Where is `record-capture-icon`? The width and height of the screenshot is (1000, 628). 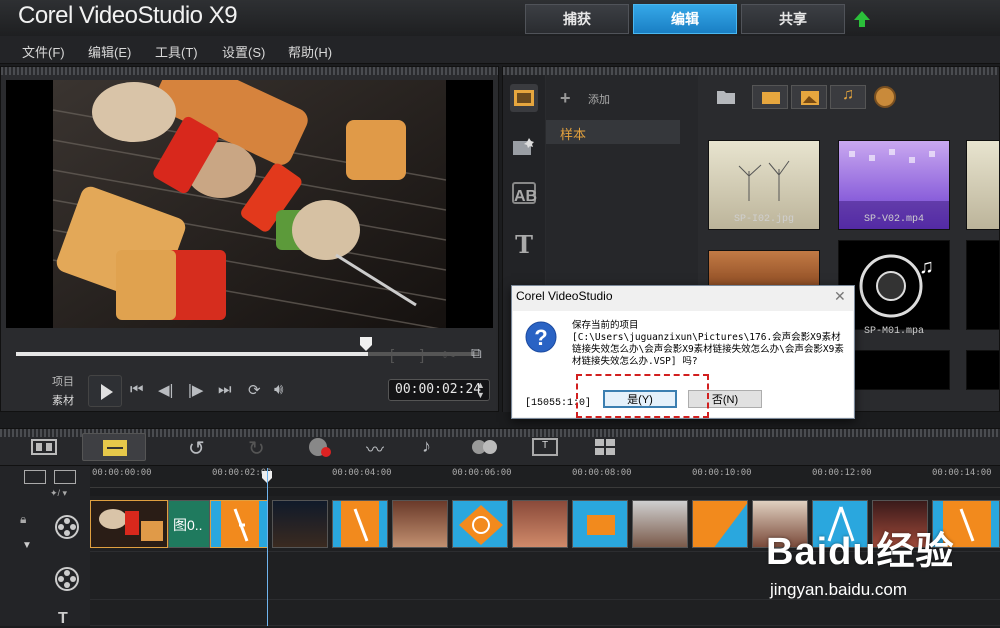
record-capture-icon is located at coordinates (320, 447).